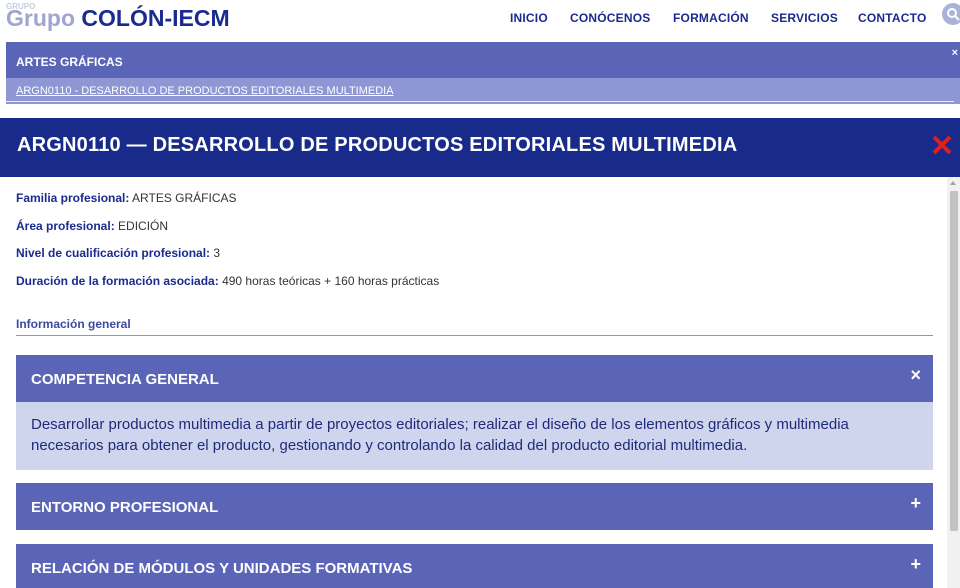 The width and height of the screenshot is (960, 588). I want to click on scrollbar, so click(953, 382).